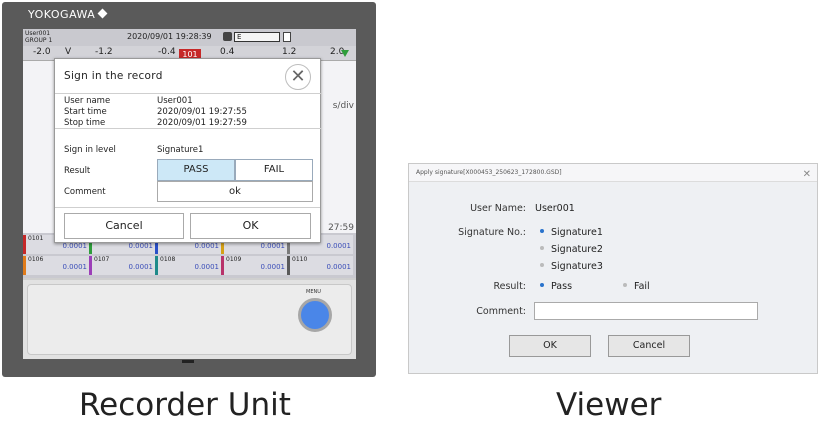  What do you see at coordinates (196, 170) in the screenshot?
I see `pass-button: PASS` at bounding box center [196, 170].